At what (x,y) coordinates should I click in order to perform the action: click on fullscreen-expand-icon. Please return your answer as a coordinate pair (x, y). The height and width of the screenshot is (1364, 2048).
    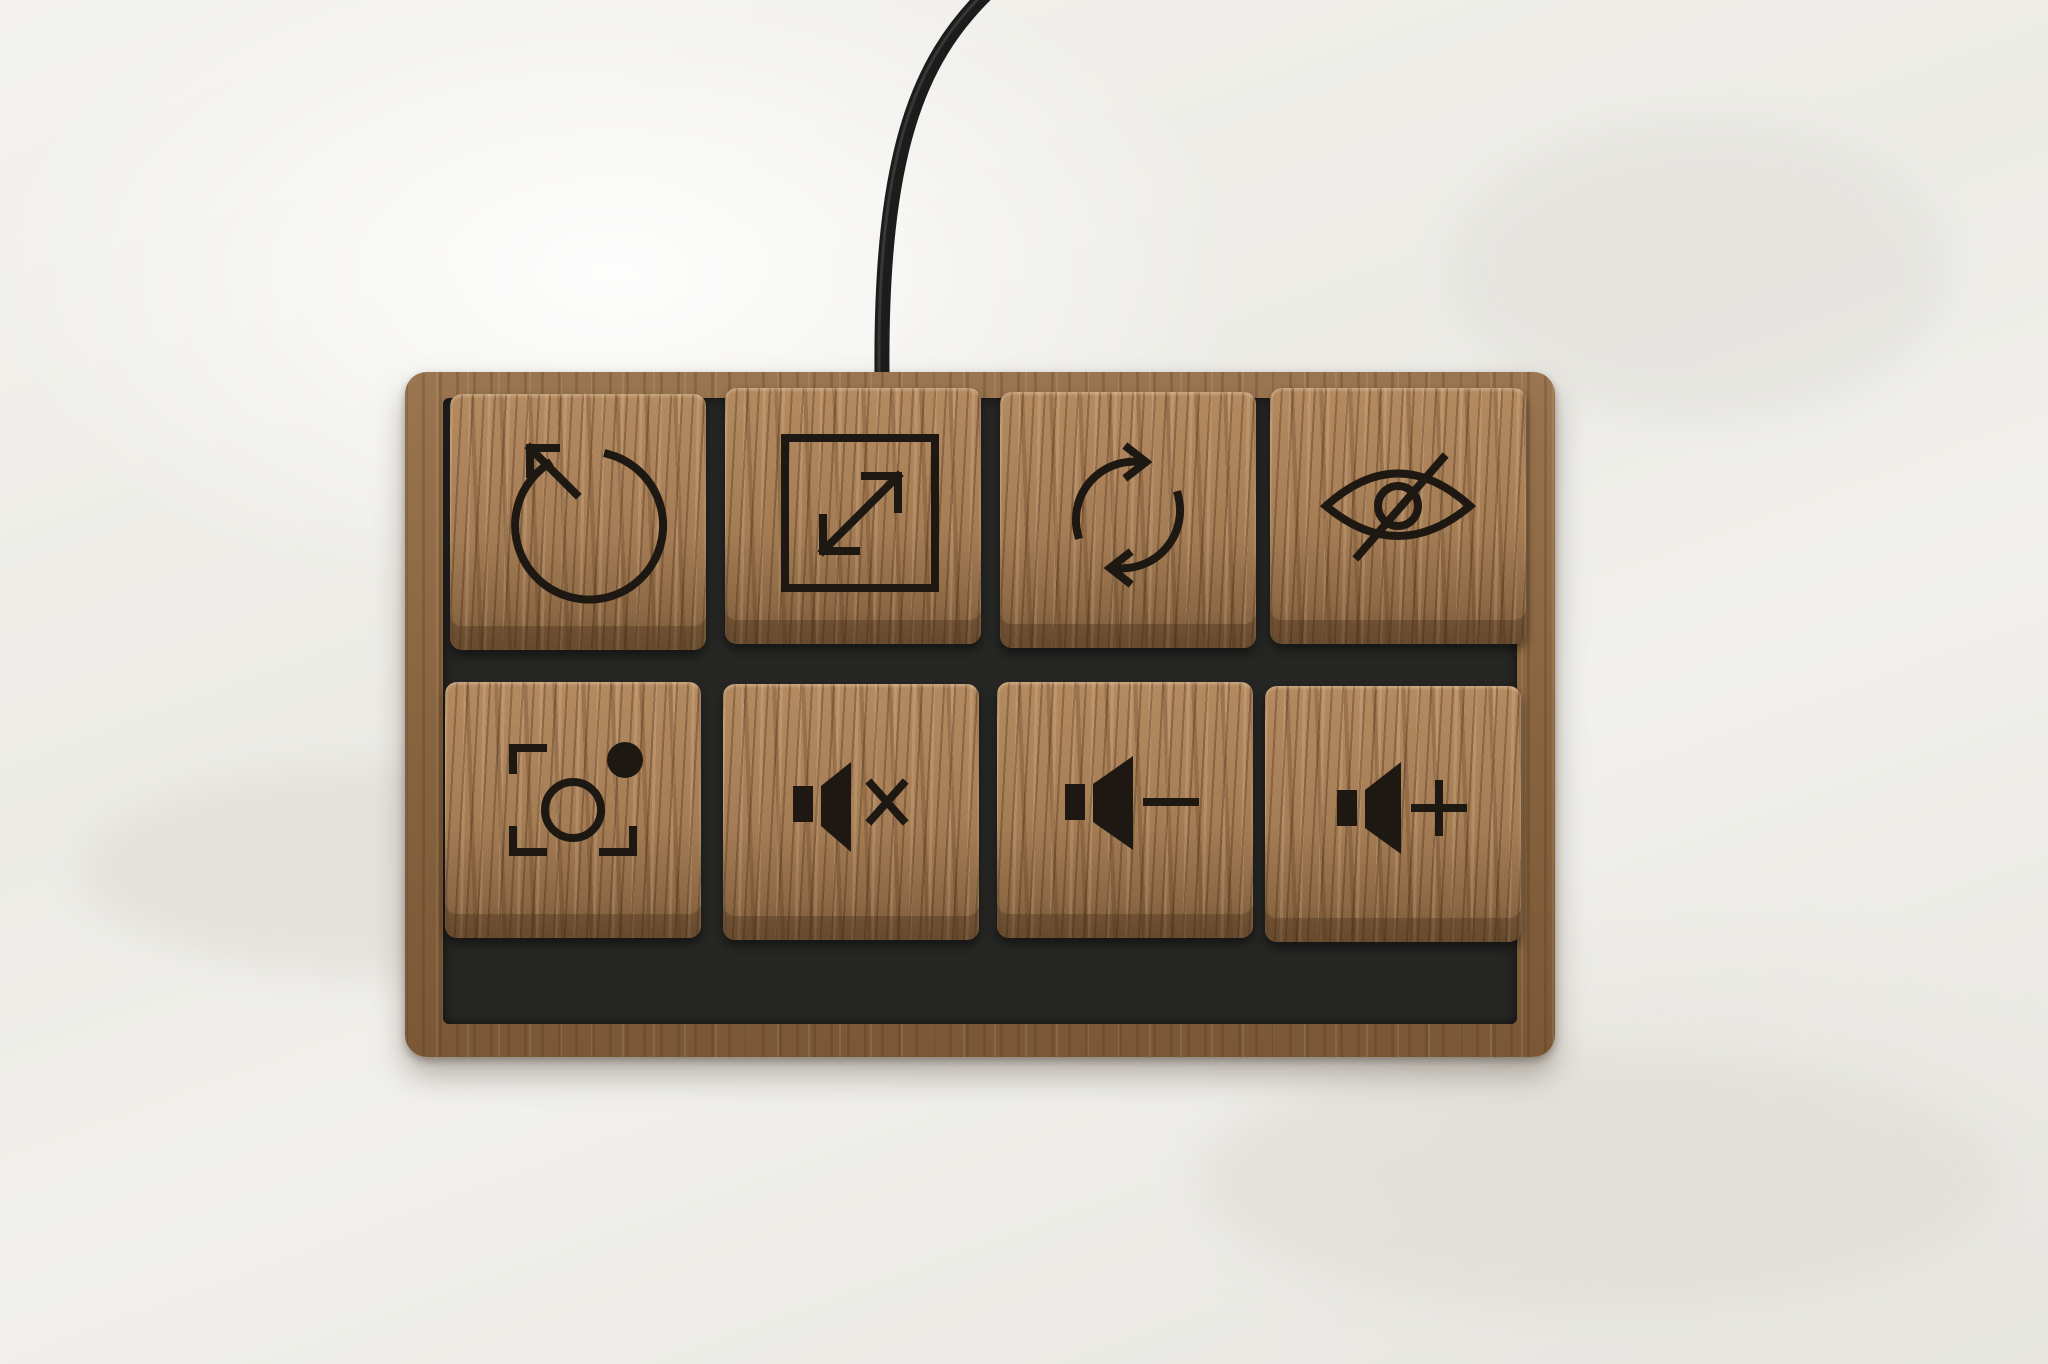
    Looking at the image, I should click on (860, 513).